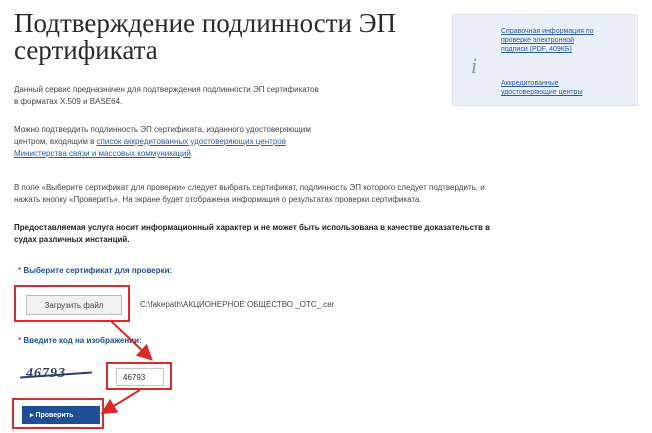 This screenshot has width=652, height=433. Describe the element at coordinates (120, 402) in the screenshot. I see `arrow-captcha-to-button` at that location.